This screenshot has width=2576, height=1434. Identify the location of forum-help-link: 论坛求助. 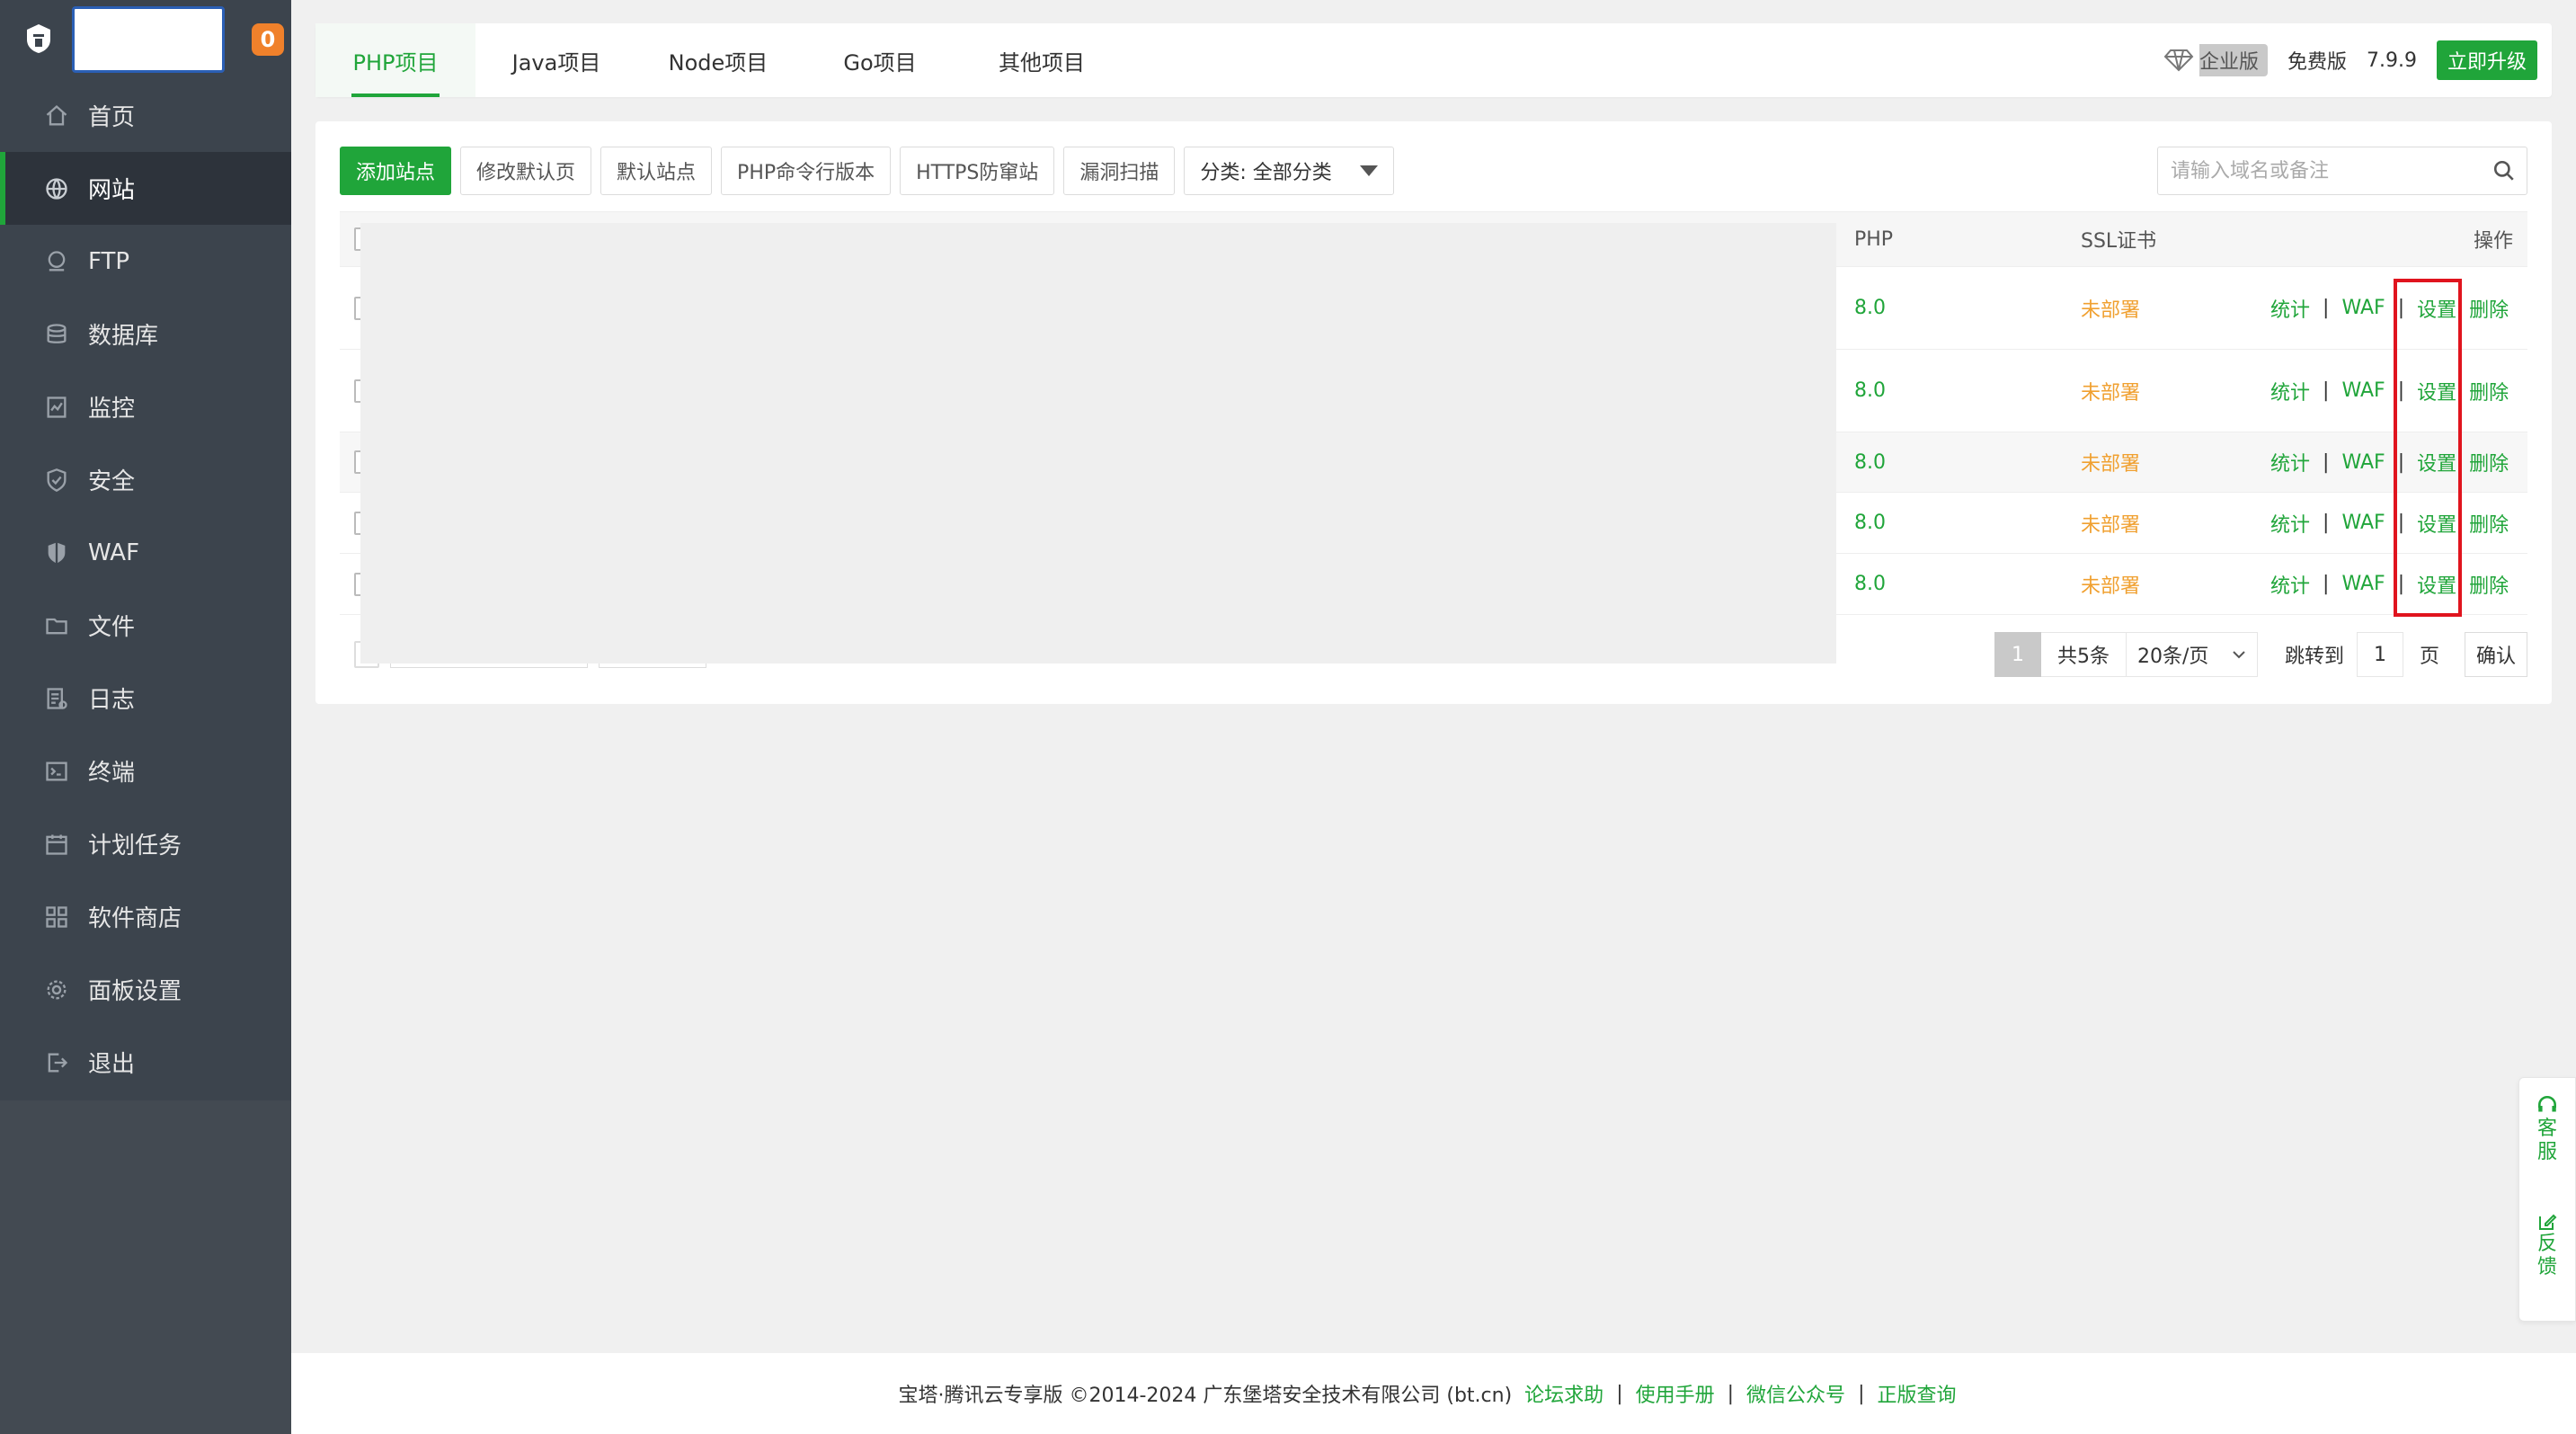
(1563, 1393).